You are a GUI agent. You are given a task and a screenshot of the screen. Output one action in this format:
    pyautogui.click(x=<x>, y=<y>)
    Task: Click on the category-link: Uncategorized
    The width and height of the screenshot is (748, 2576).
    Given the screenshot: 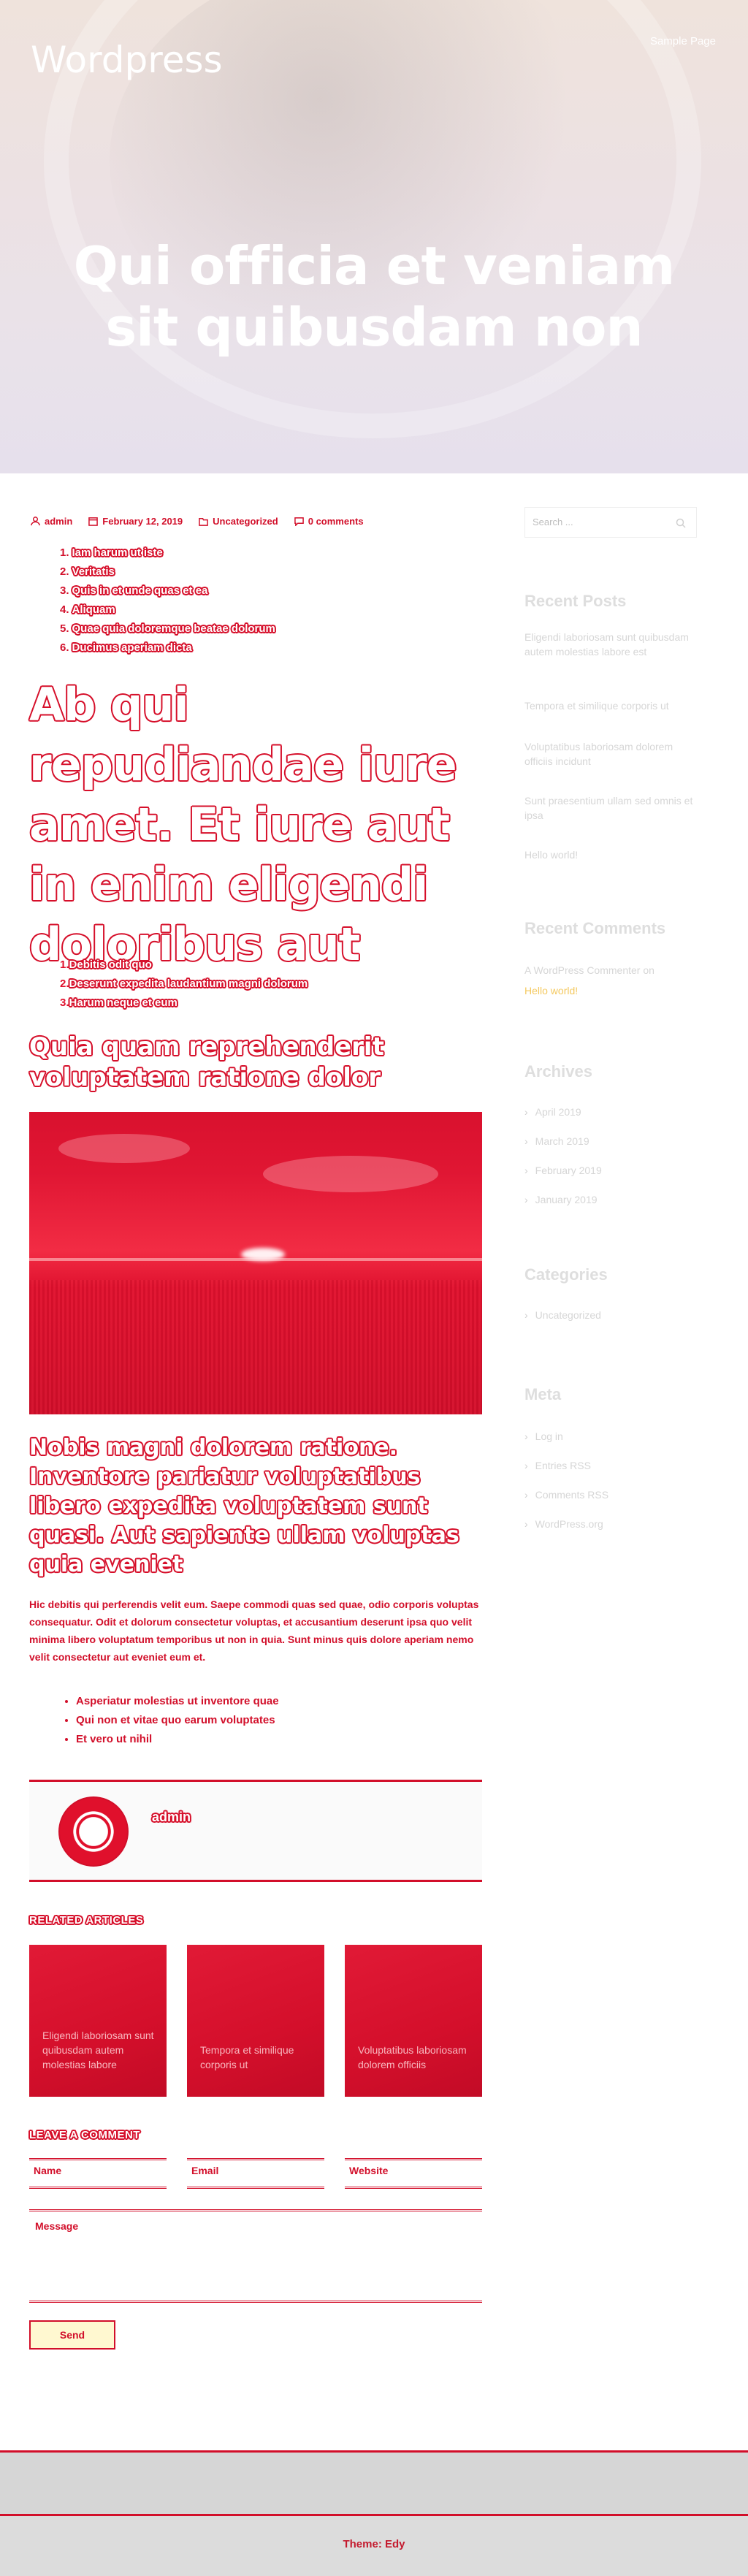 What is the action you would take?
    pyautogui.click(x=562, y=1315)
    